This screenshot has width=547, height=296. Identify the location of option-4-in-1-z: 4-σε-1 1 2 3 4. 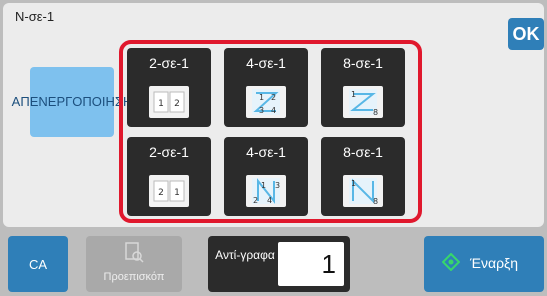
(266, 87).